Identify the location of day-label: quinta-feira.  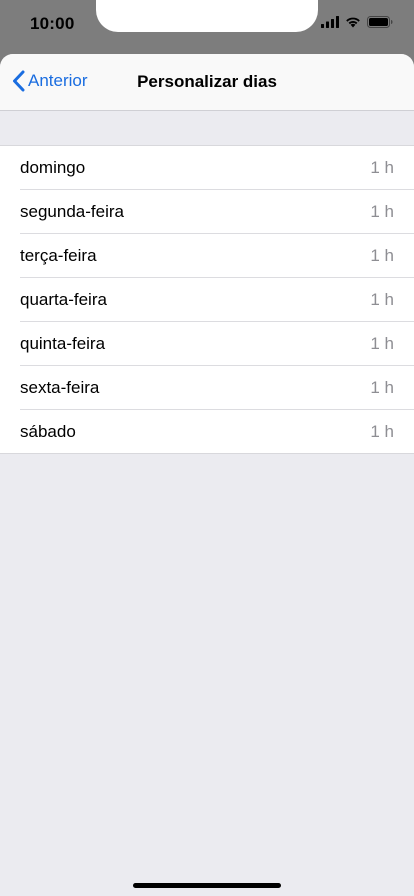
(63, 343).